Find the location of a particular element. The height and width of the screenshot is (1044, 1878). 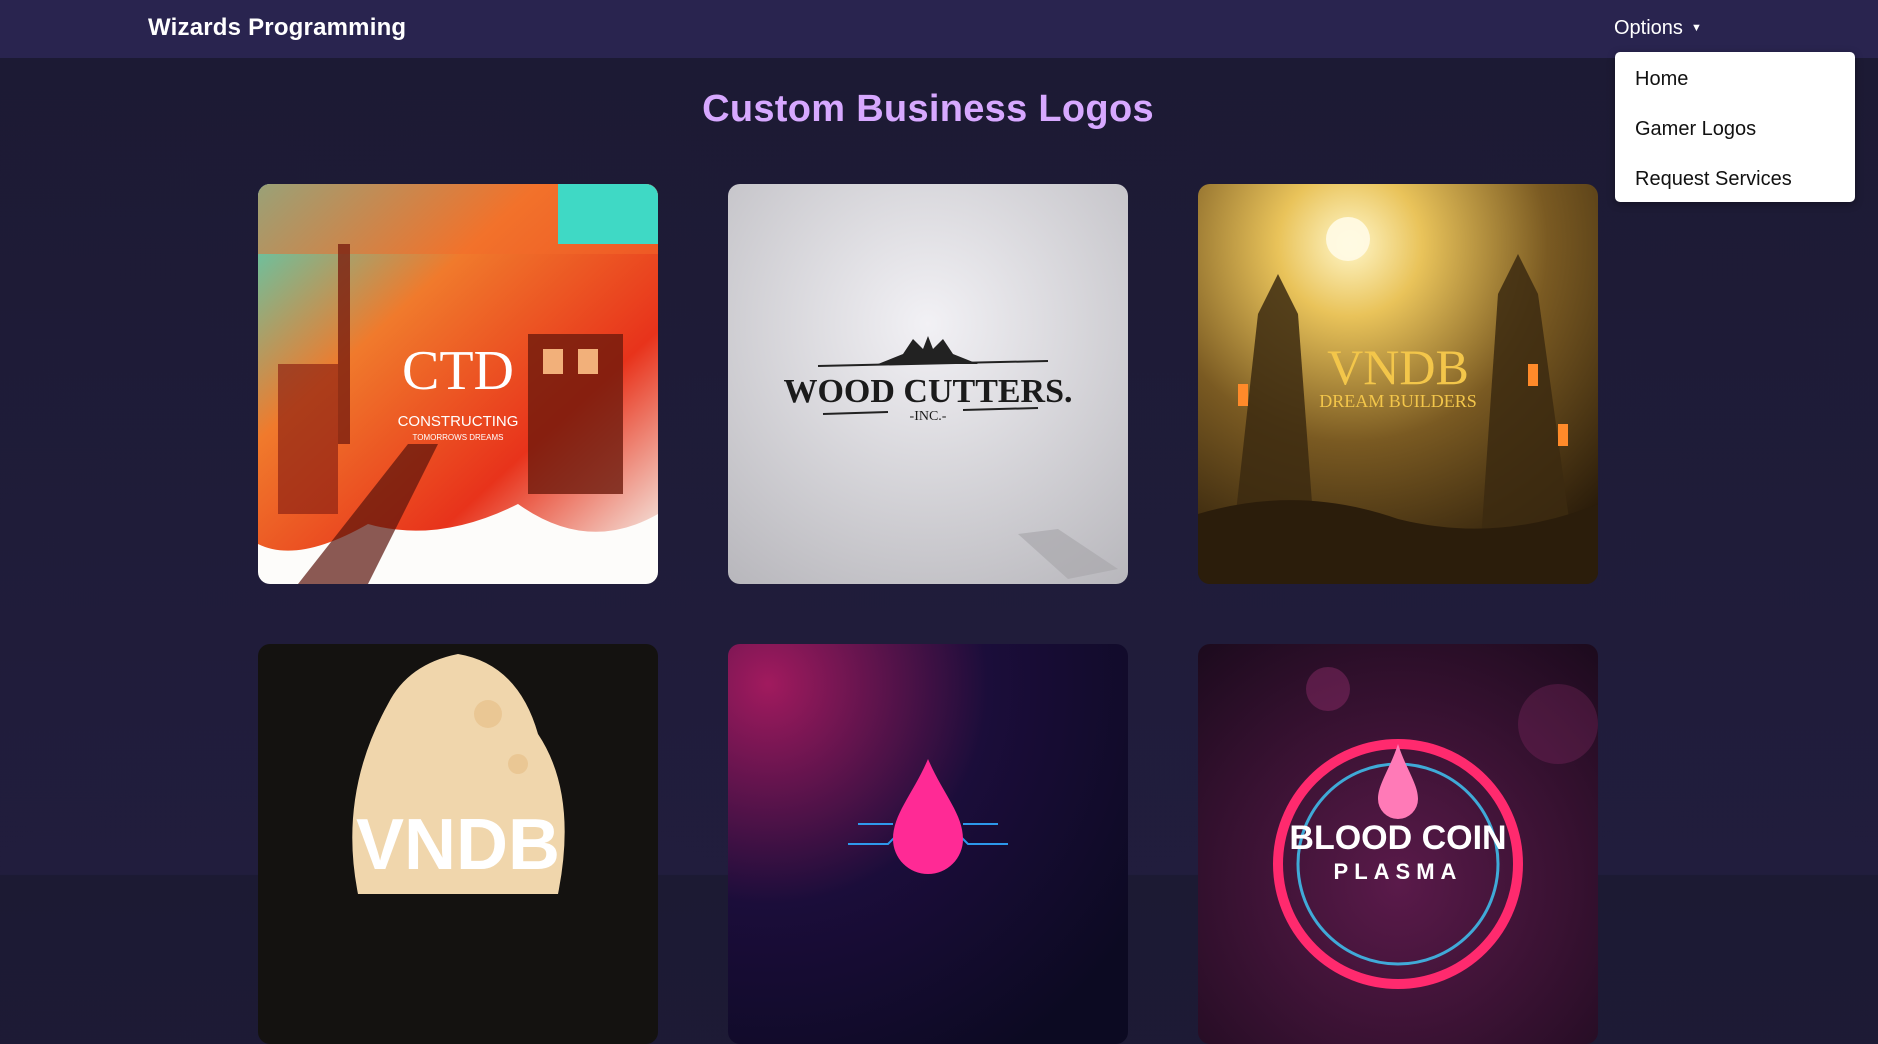

logo-card-ctd: CTD CONSTRUCTING TOMORROWS DREAMS is located at coordinates (458, 384).